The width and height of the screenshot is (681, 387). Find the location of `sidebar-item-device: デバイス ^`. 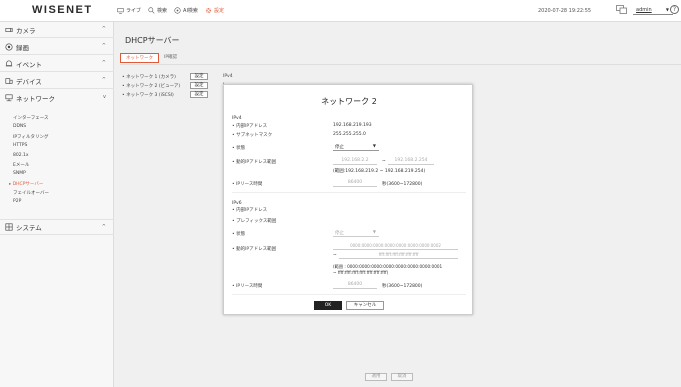

sidebar-item-device: デバイス ^ is located at coordinates (57, 81).